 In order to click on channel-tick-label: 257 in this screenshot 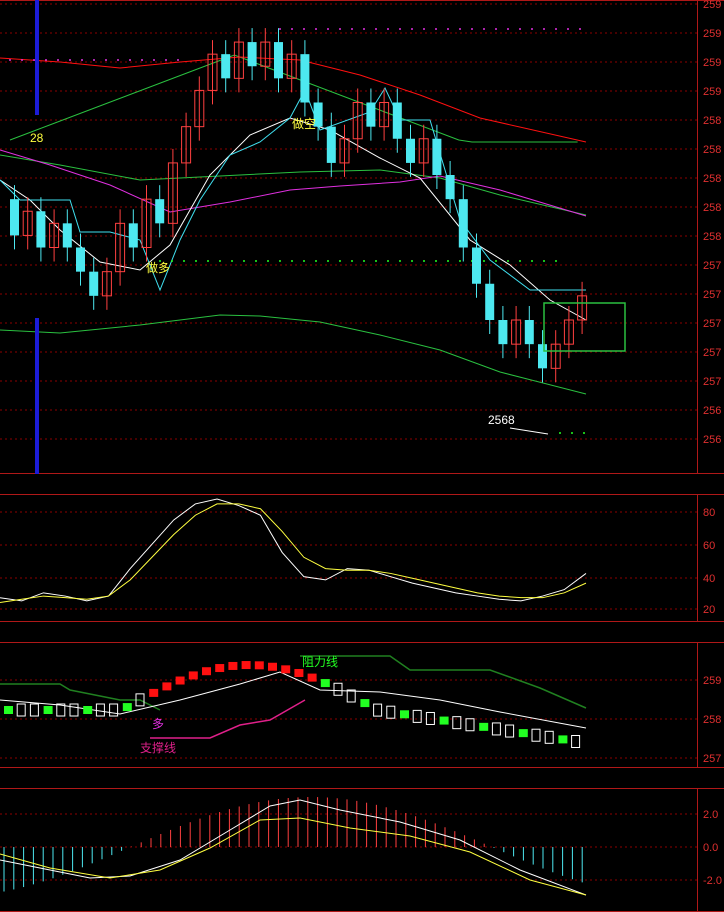, I will do `click(712, 759)`.